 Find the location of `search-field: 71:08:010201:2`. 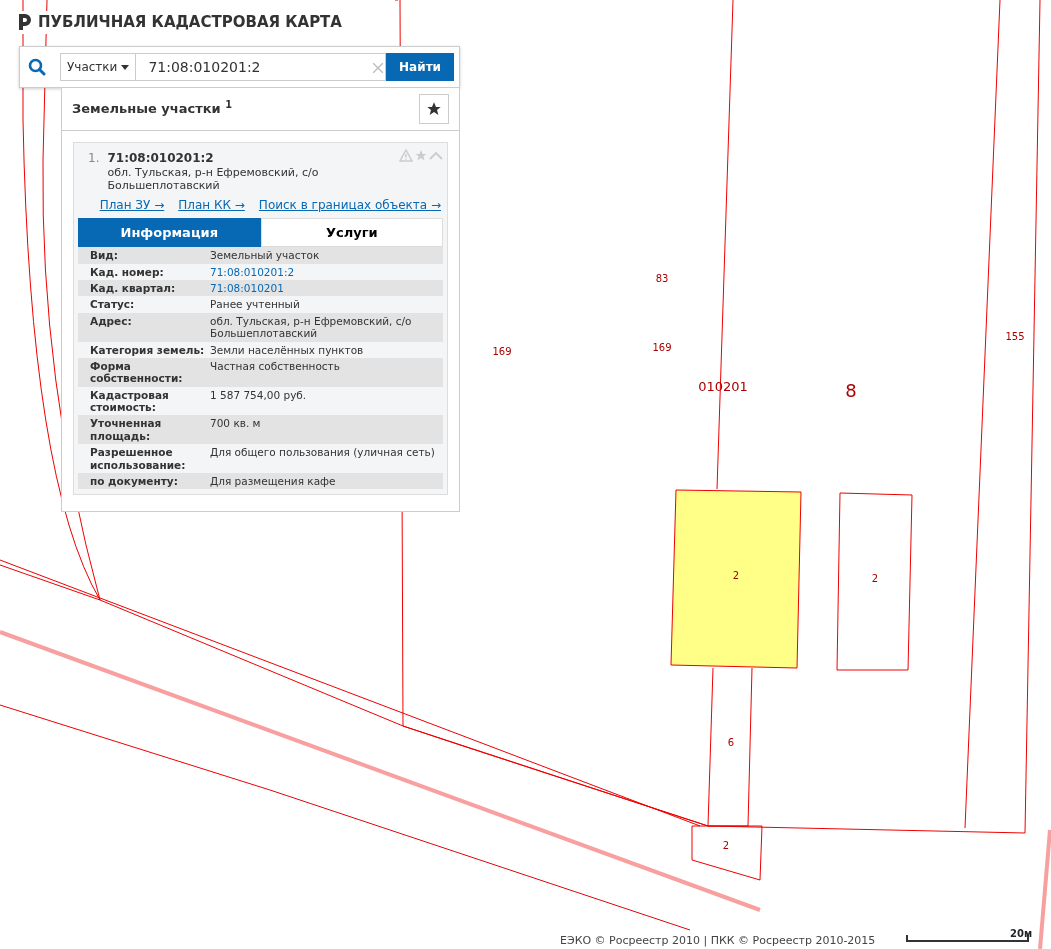

search-field: 71:08:010201:2 is located at coordinates (261, 67).